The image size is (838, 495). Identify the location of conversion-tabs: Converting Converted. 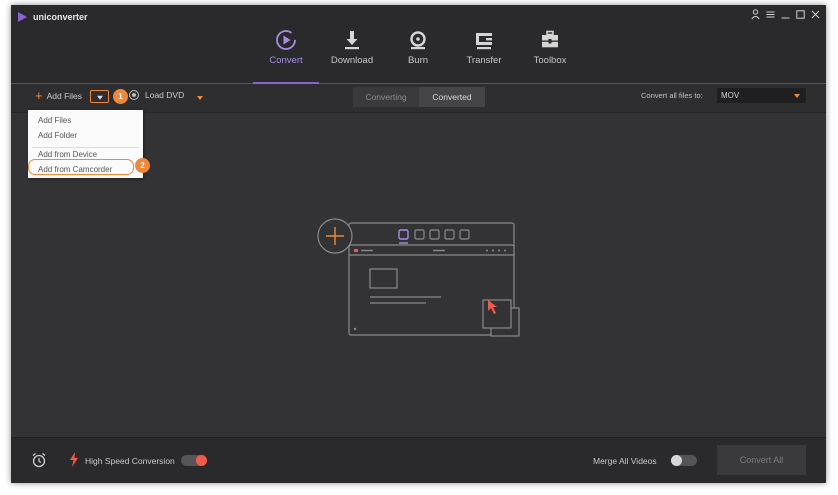
(419, 97).